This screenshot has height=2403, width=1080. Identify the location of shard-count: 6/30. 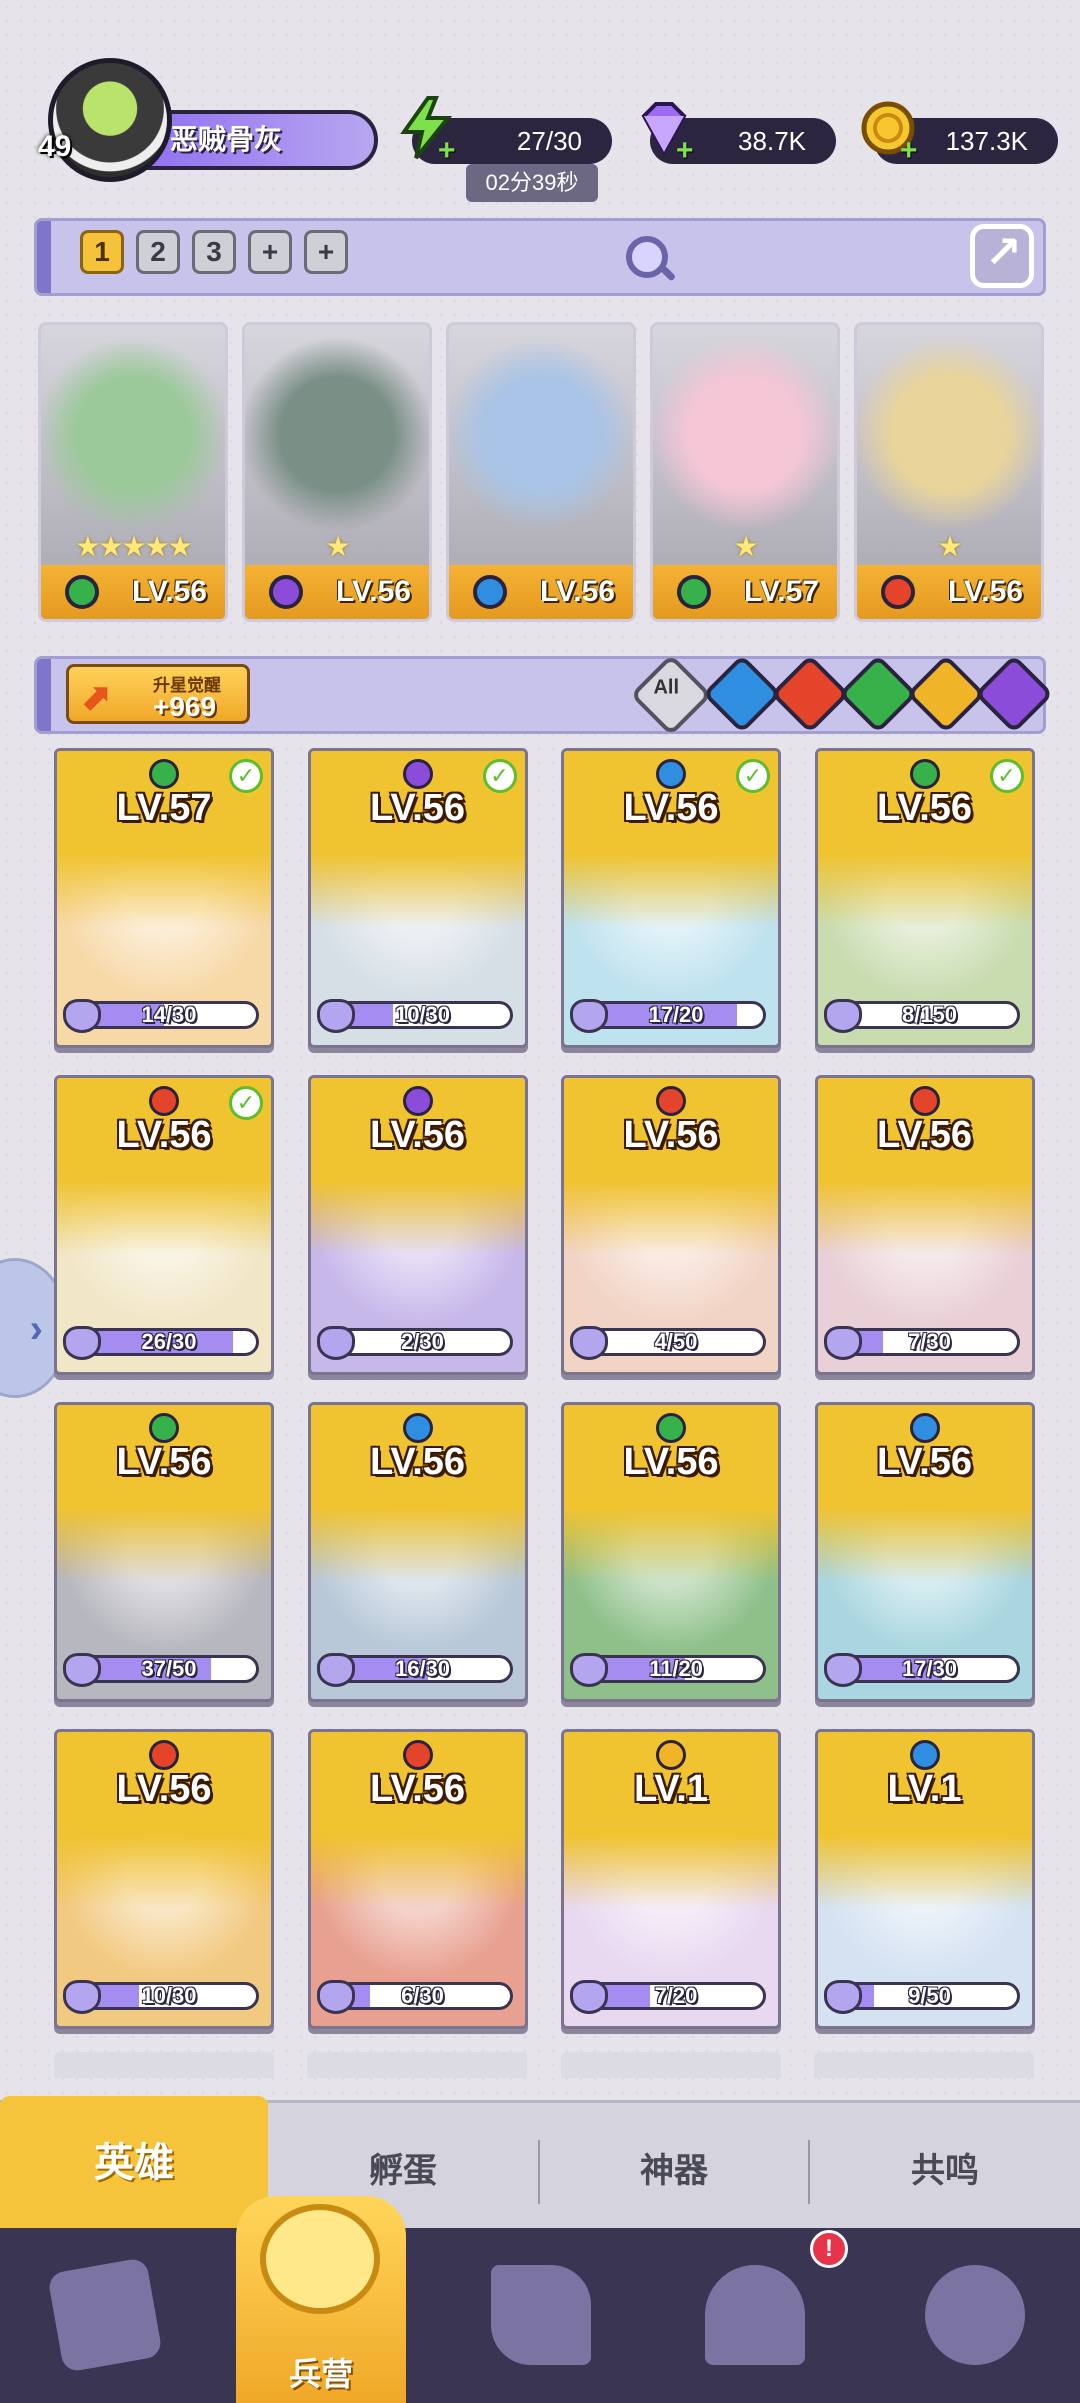
(422, 1995).